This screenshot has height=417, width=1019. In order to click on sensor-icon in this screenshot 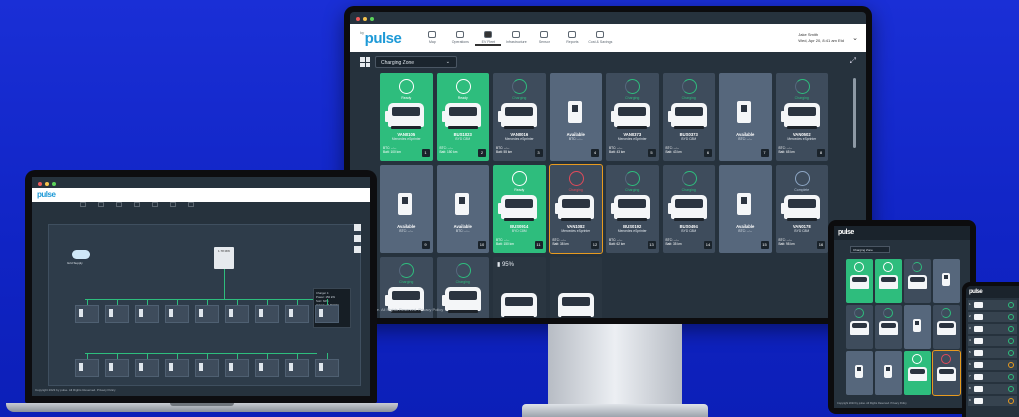, I will do `click(155, 204)`.